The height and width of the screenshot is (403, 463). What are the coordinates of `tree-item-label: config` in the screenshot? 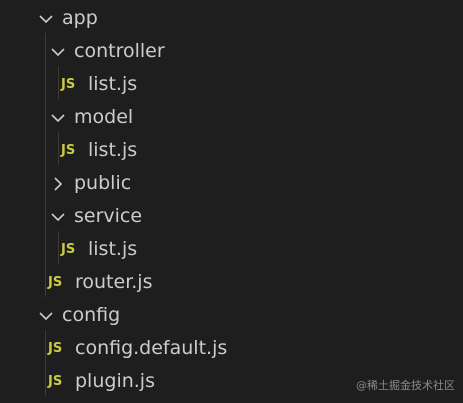 It's located at (91, 315).